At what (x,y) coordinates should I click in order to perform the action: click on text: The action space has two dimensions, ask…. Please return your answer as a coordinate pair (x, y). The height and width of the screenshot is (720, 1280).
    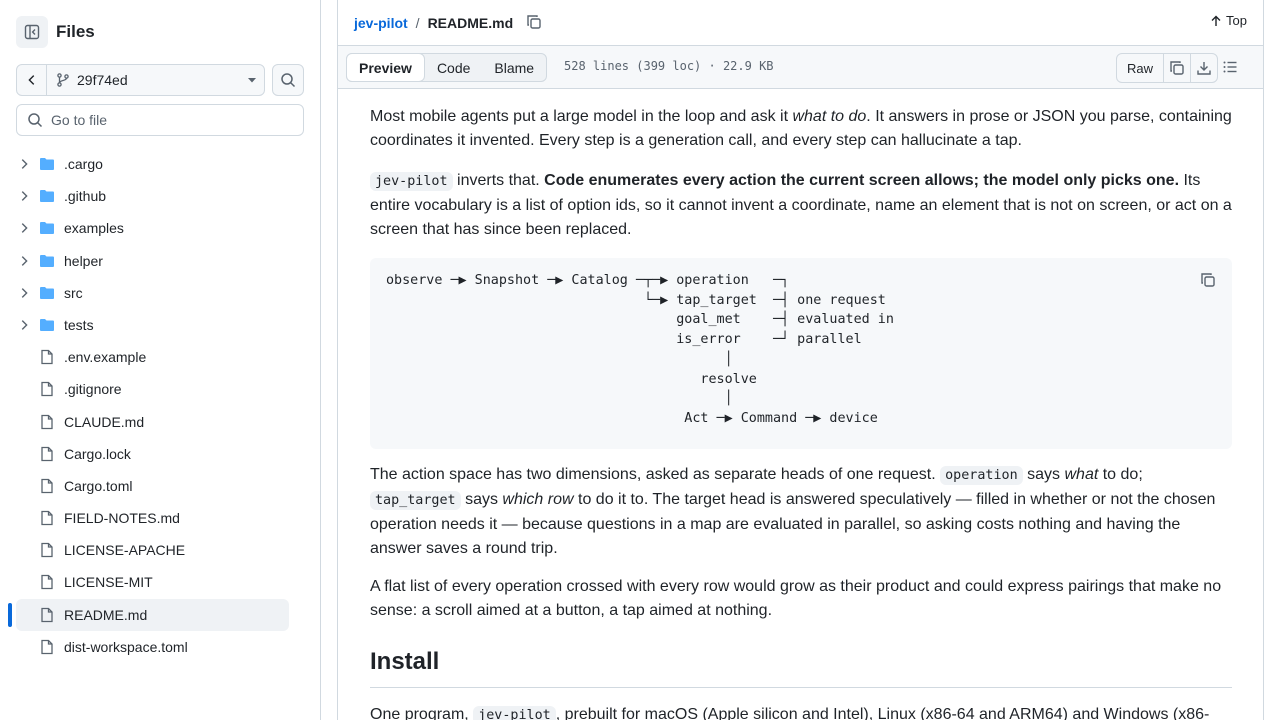
    Looking at the image, I should click on (655, 474).